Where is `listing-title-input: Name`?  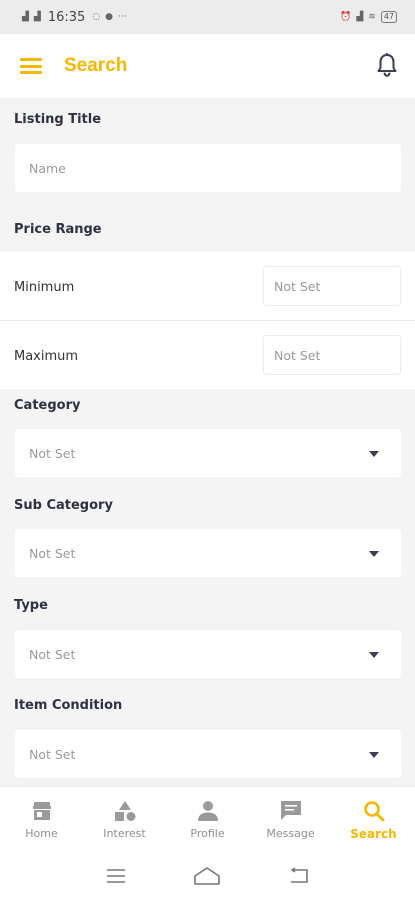
listing-title-input: Name is located at coordinates (208, 168).